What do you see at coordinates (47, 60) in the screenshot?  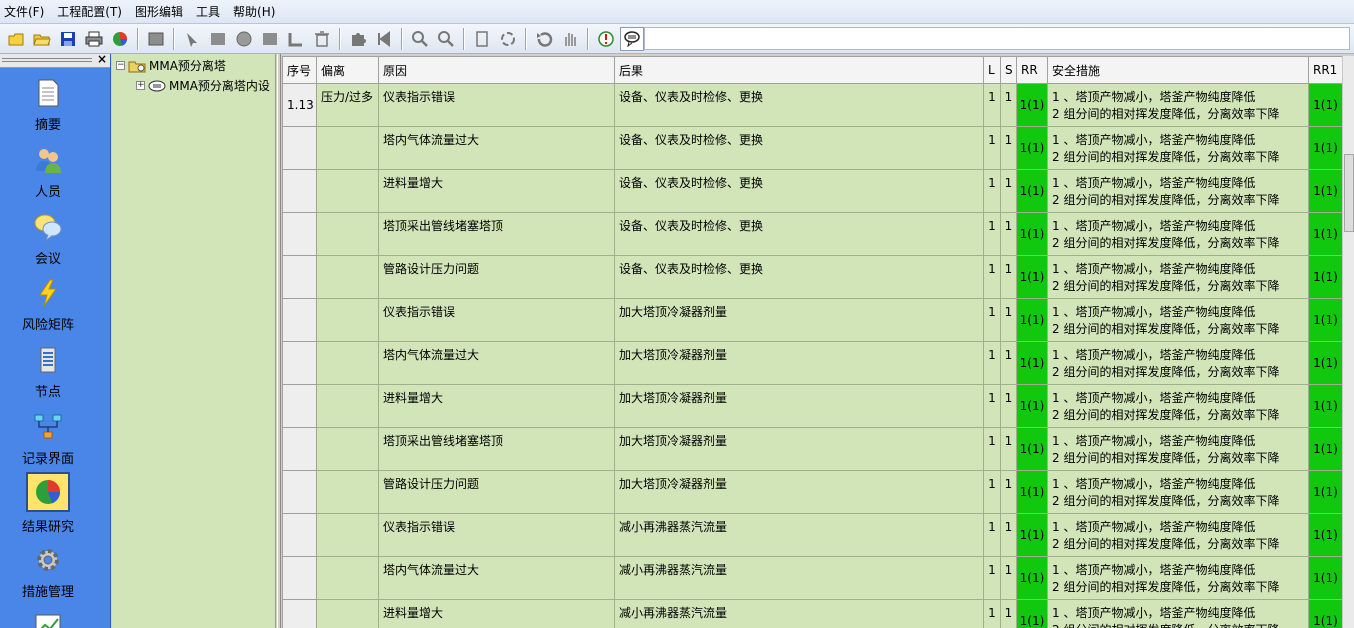 I see `grip-handle` at bounding box center [47, 60].